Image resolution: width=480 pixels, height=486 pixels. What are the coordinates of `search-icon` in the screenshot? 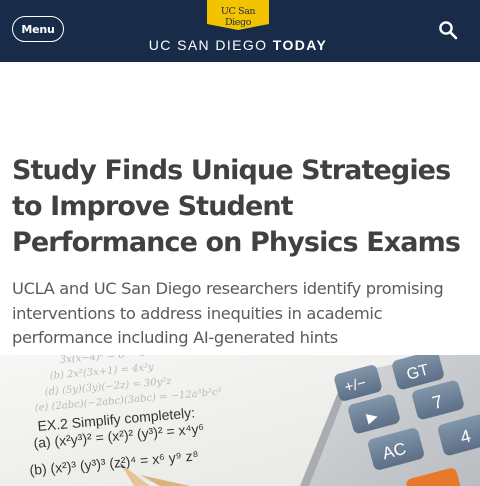 It's located at (448, 30).